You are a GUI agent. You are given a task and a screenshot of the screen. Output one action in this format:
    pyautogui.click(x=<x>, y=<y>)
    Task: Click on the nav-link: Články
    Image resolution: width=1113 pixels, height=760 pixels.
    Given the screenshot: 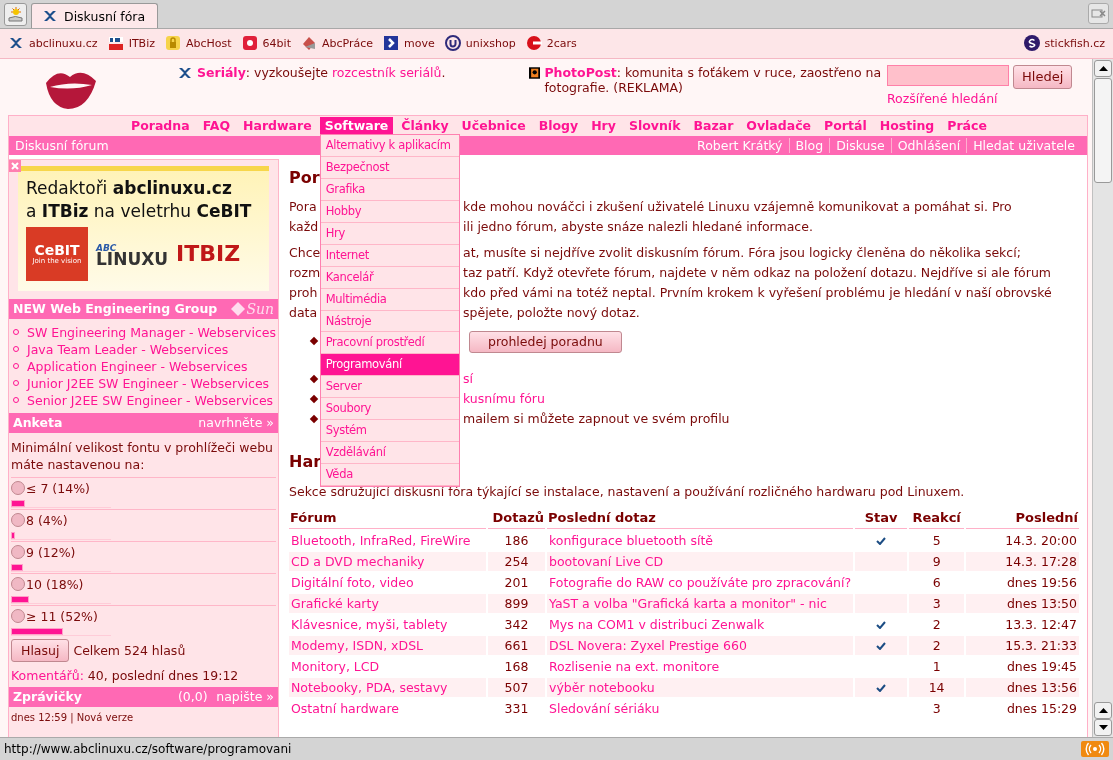 What is the action you would take?
    pyautogui.click(x=425, y=126)
    